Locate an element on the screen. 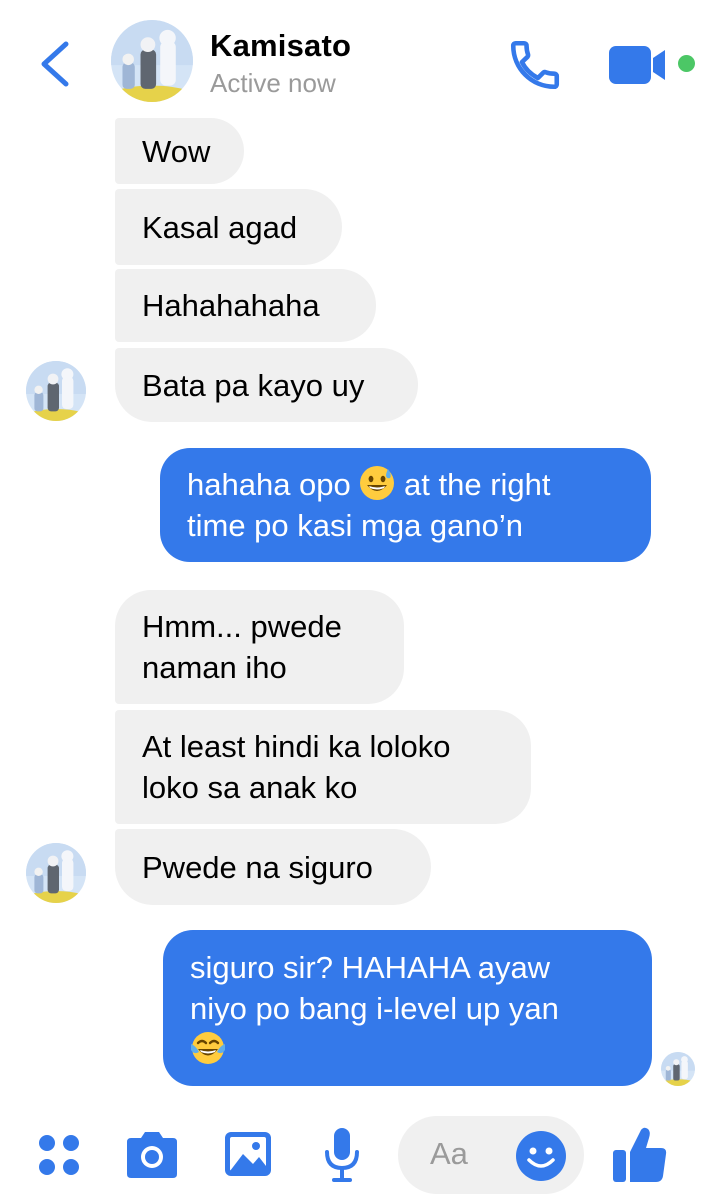  message-bubble-incoming: Hmm... pwede naman iho is located at coordinates (259, 647).